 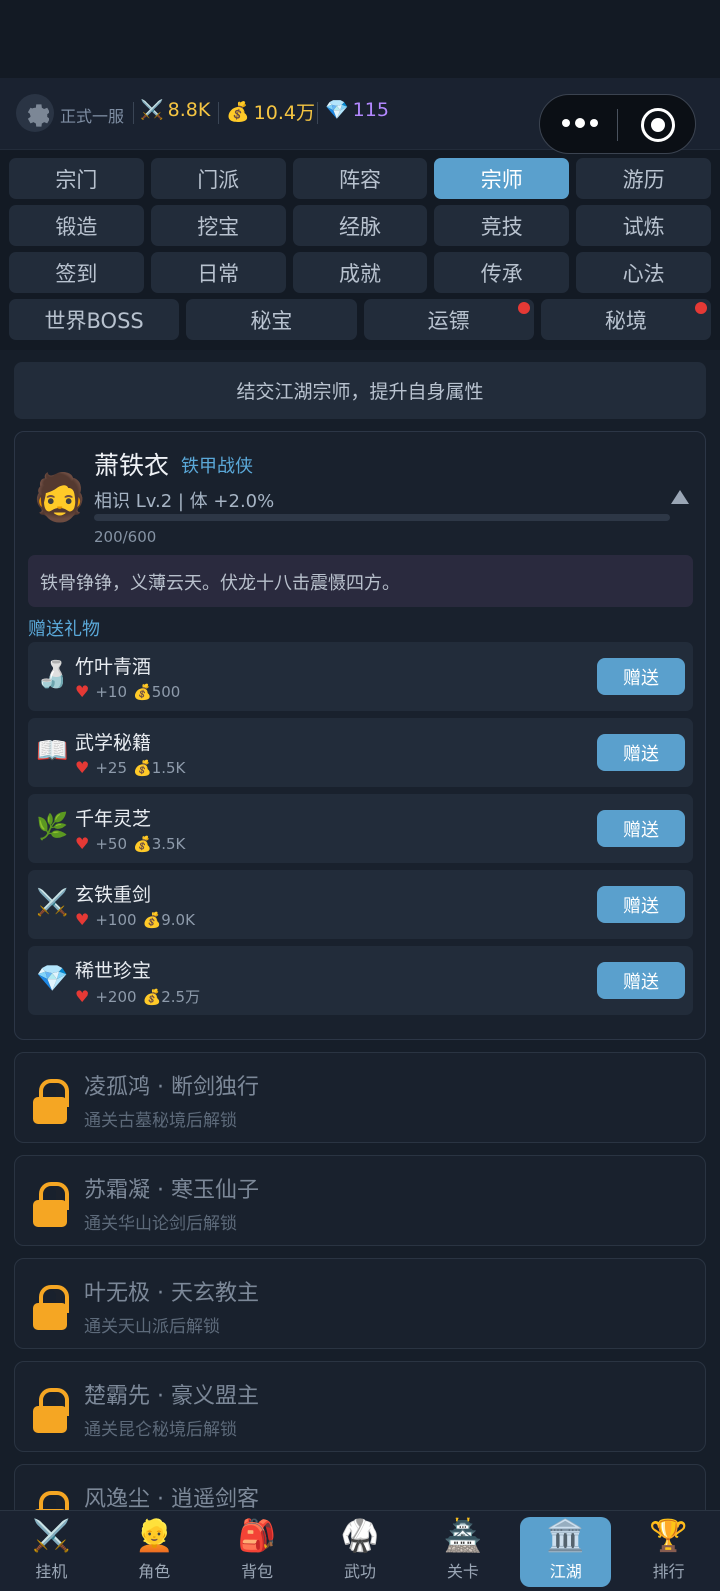 I want to click on gift-favor: +50, so click(x=111, y=843).